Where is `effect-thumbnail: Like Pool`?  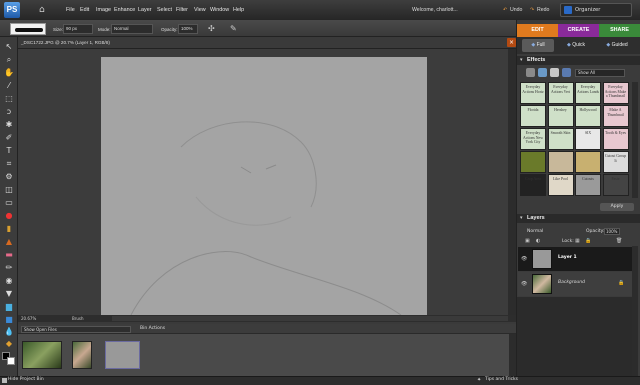
effect-thumbnail: Like Pool is located at coordinates (560, 185).